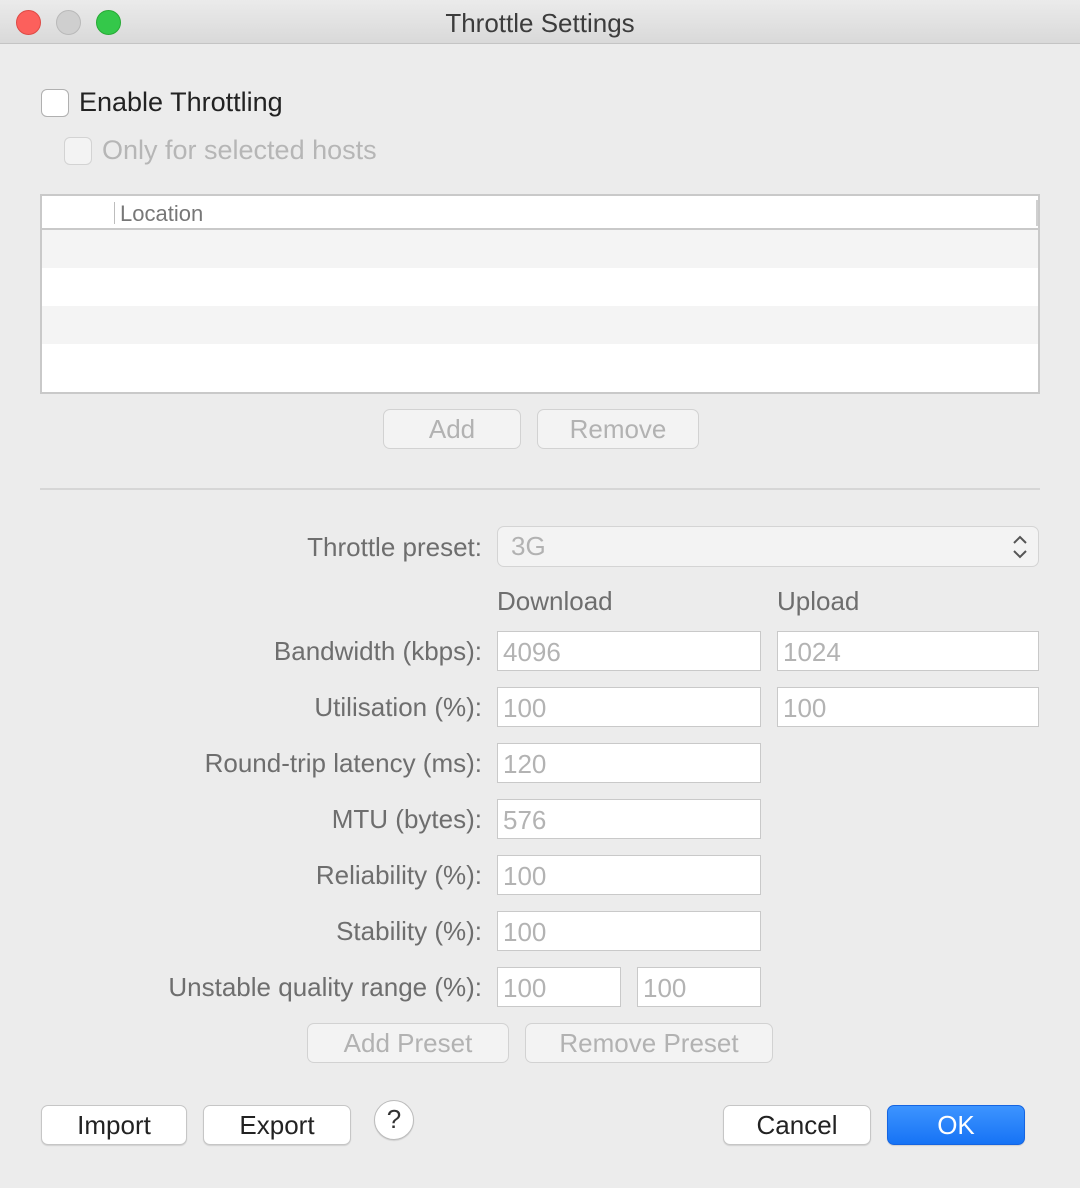 This screenshot has height=1188, width=1080. I want to click on export-button: Export, so click(277, 1125).